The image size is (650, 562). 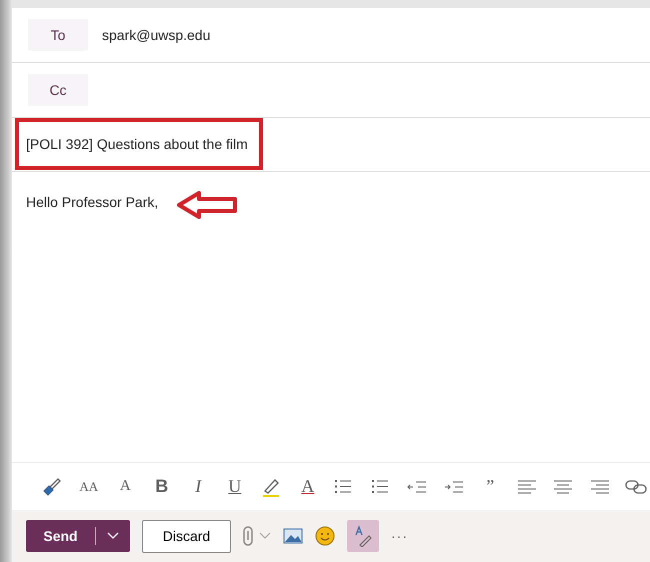 What do you see at coordinates (78, 536) in the screenshot?
I see `send-button: Send` at bounding box center [78, 536].